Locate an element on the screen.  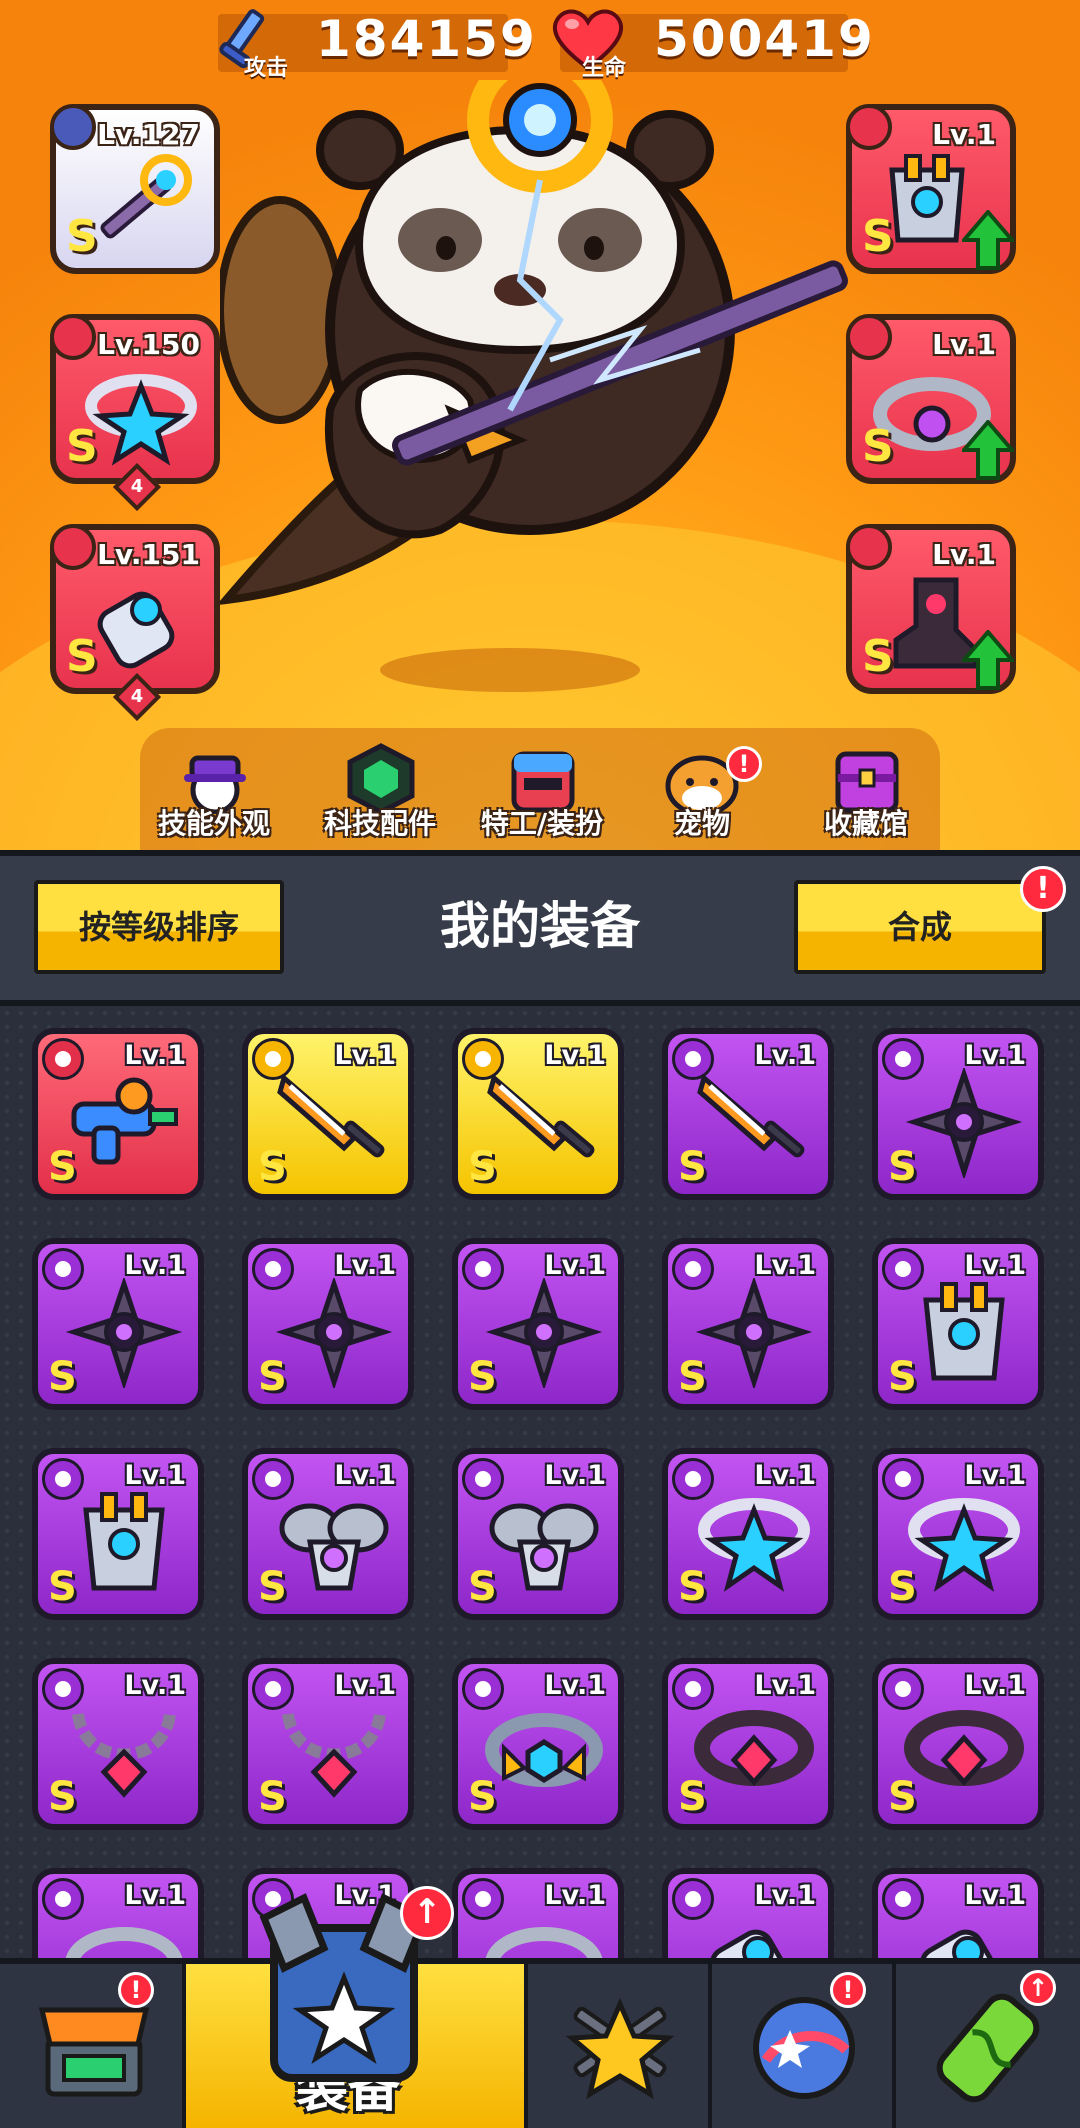
nav-skills is located at coordinates (620, 2046).